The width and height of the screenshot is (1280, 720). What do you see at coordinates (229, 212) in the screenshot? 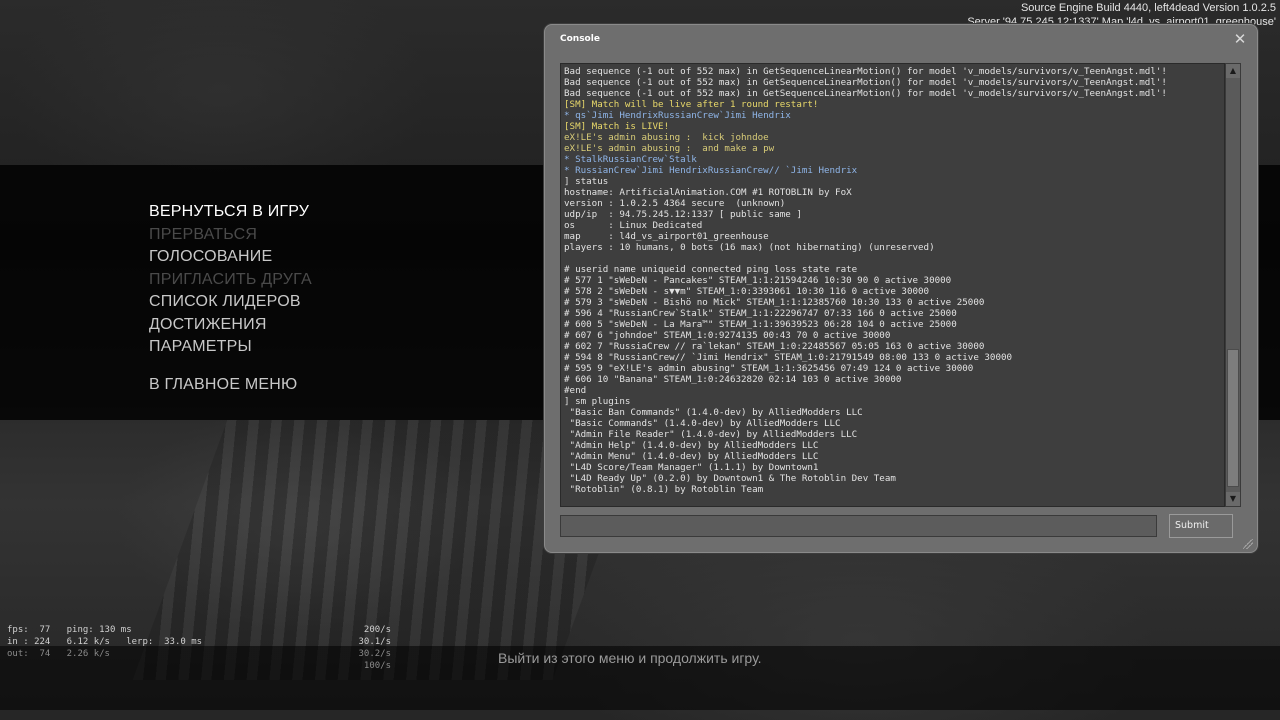
I see `menu-item-resume: ВЕРНУТЬСЯ В ИГРУ` at bounding box center [229, 212].